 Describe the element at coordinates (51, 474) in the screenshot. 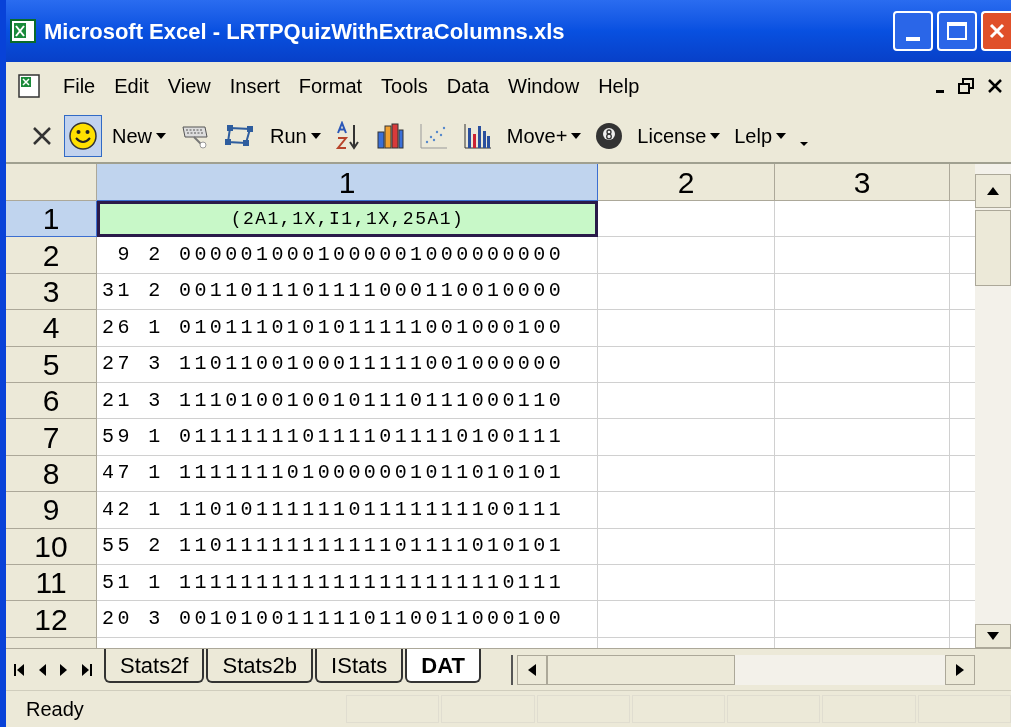

I see `row-header: 8` at that location.